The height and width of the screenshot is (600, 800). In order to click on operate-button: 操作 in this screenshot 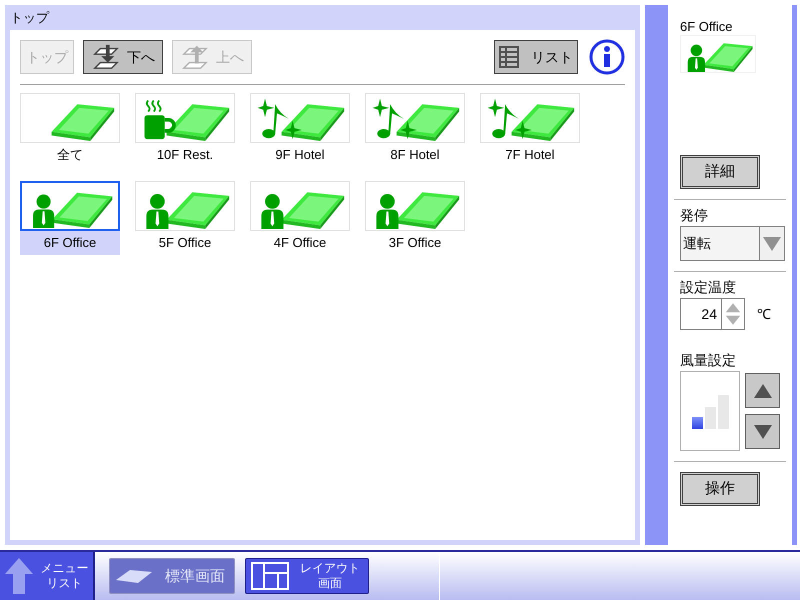, I will do `click(720, 489)`.